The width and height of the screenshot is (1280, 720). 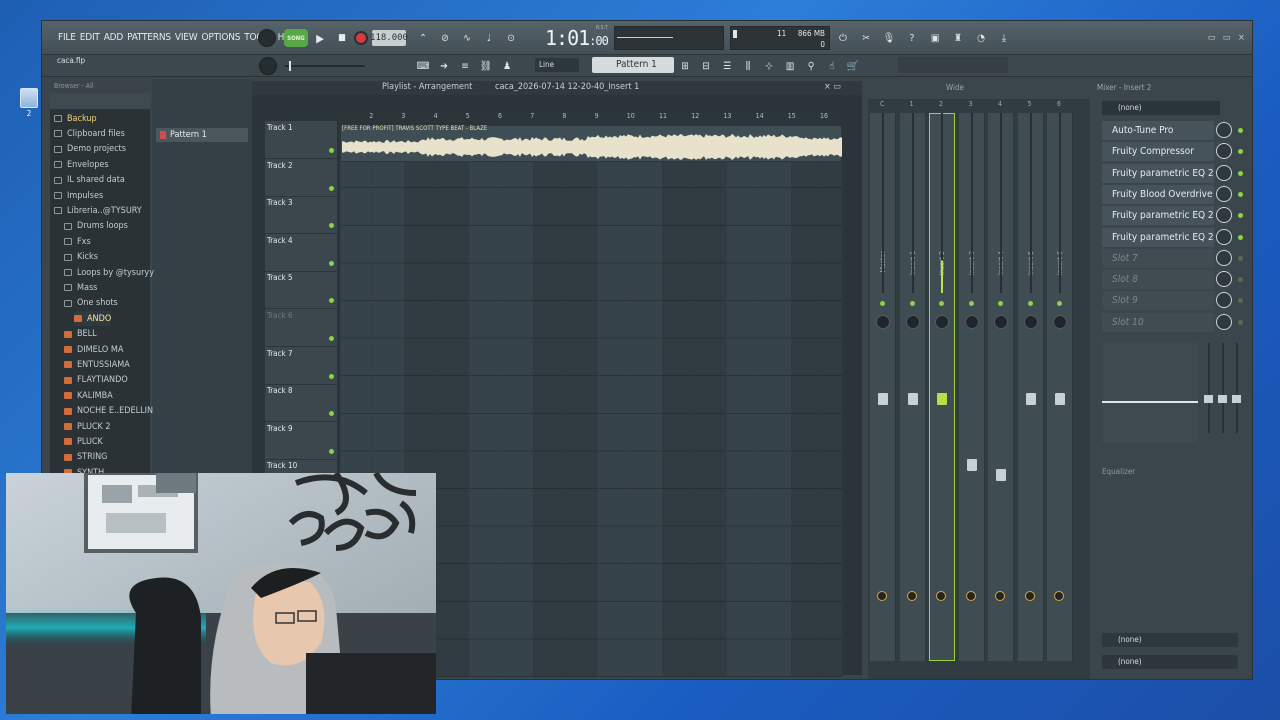 What do you see at coordinates (85, 457) in the screenshot?
I see `browser-item: STRING` at bounding box center [85, 457].